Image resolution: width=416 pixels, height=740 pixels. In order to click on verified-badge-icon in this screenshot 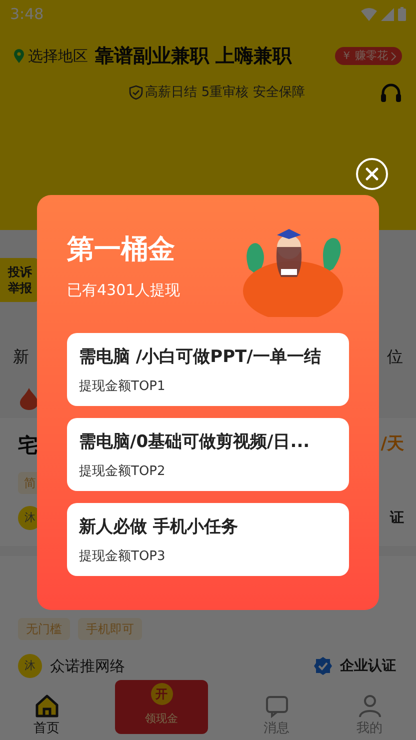, I will do `click(323, 666)`.